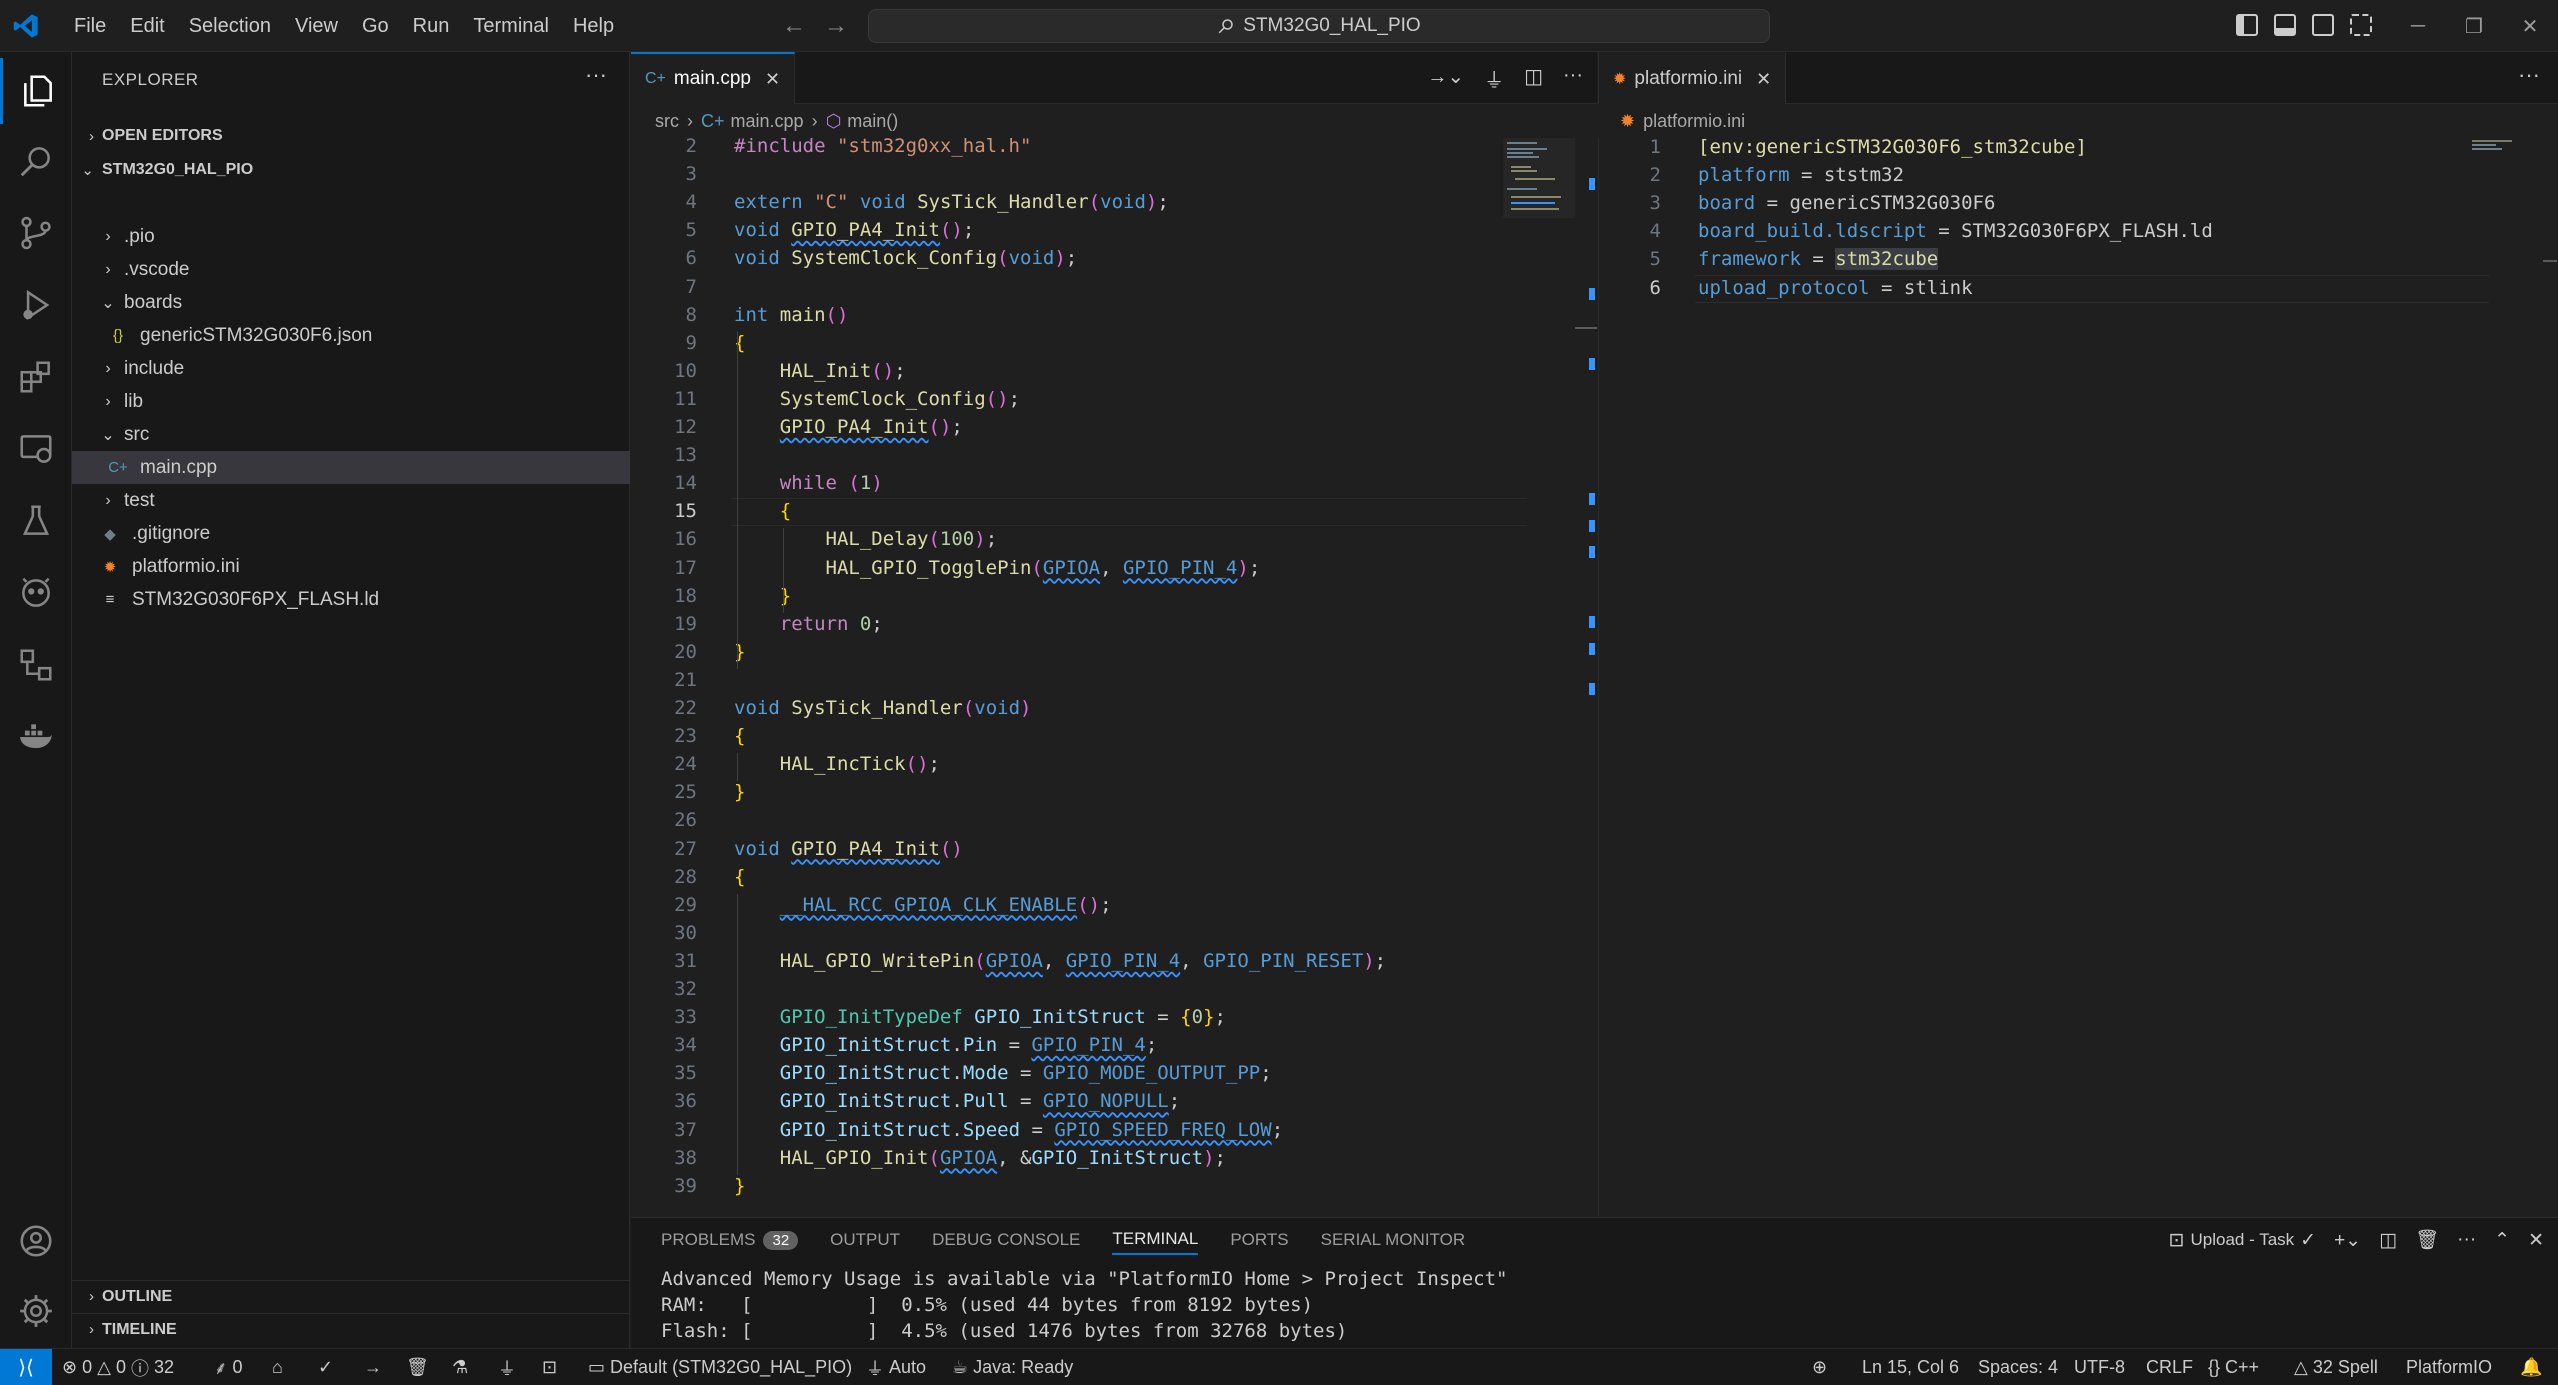  What do you see at coordinates (667, 121) in the screenshot?
I see `breadcrumb-src: src` at bounding box center [667, 121].